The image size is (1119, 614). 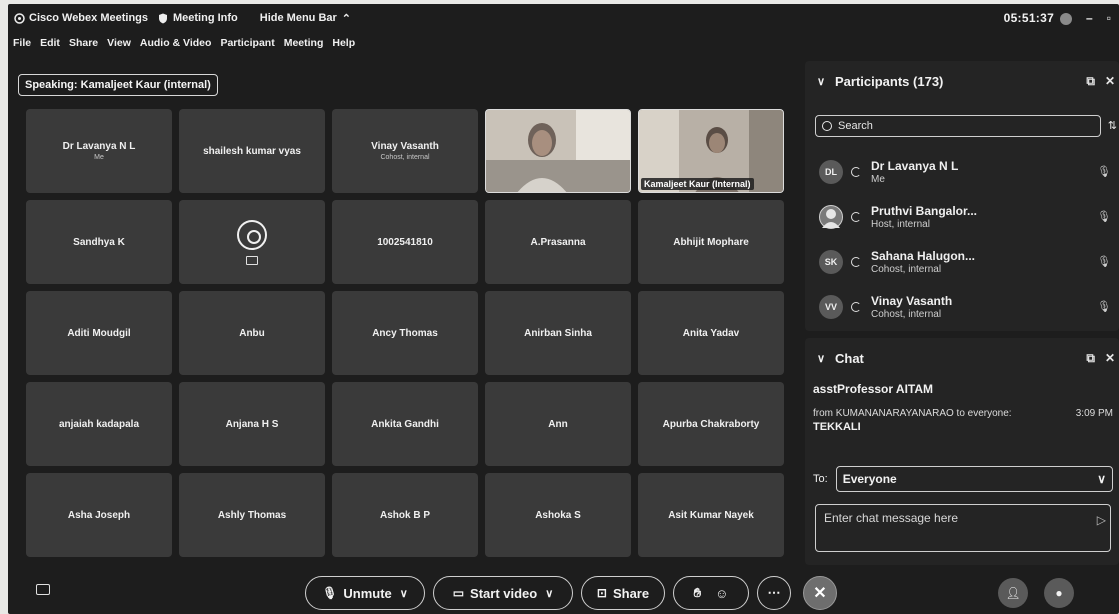 I want to click on list-item: Pruthvi Bangalor... Host, internal 🎙︎, so click(x=965, y=216).